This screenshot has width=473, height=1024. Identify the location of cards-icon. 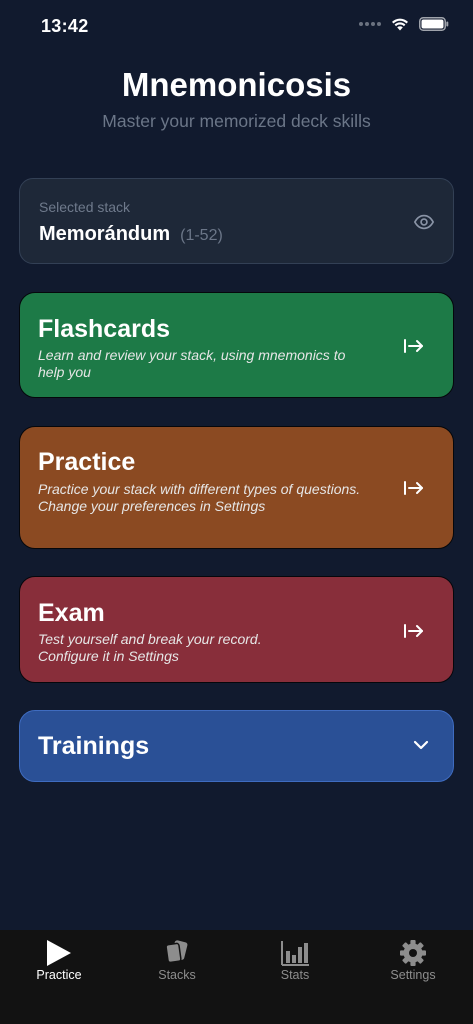
(176, 952).